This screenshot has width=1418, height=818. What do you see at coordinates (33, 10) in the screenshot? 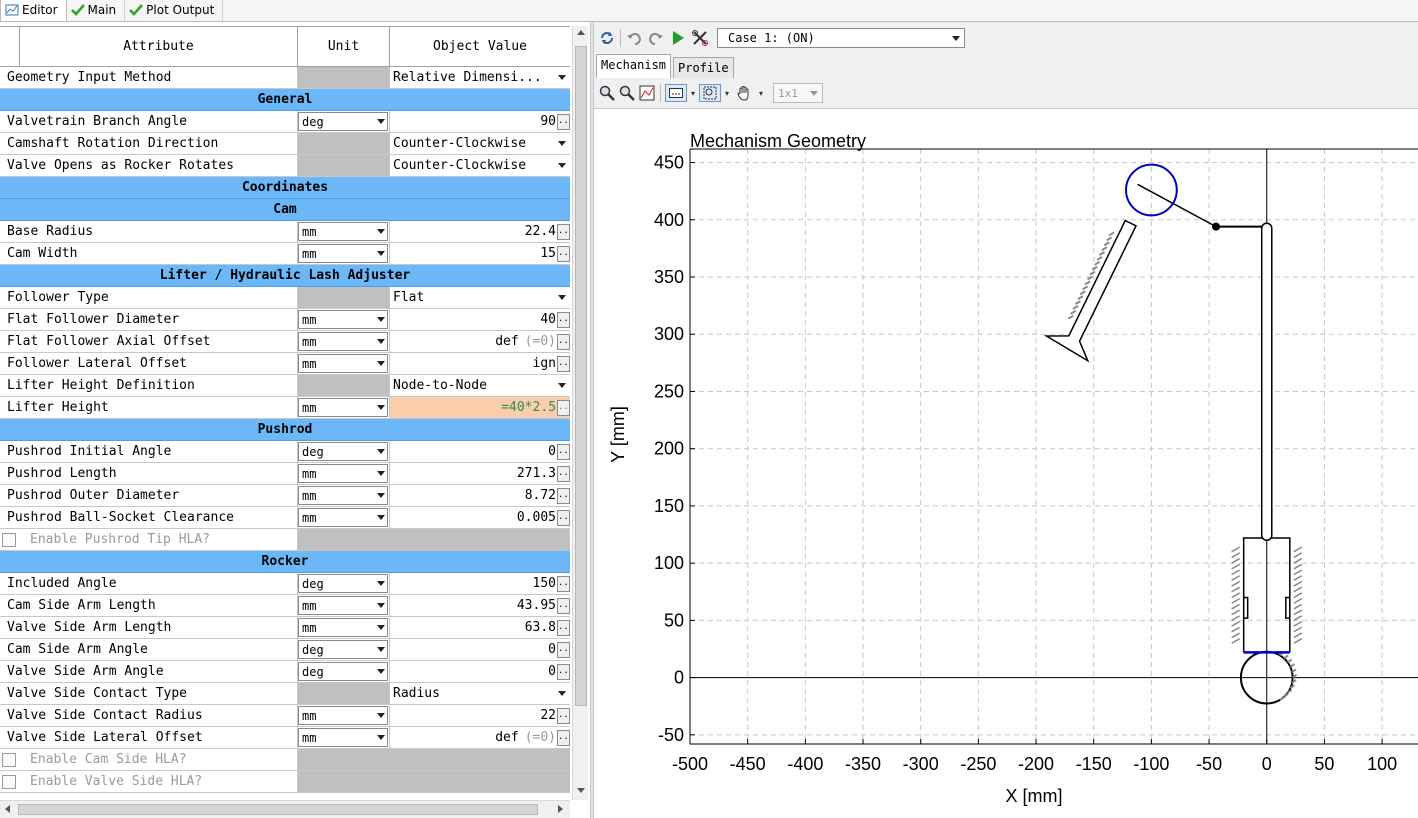
I see `tab-editor: Editor` at bounding box center [33, 10].